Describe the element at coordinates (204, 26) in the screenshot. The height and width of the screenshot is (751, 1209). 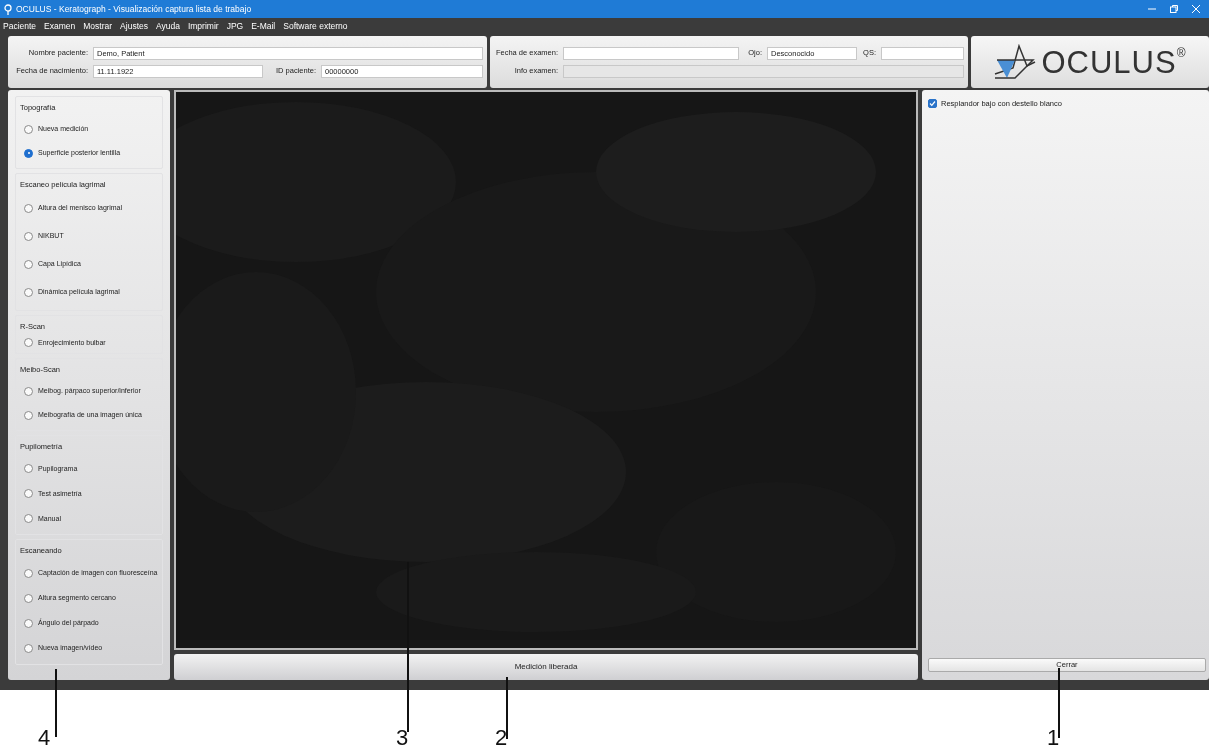
I see `menu-item: Imprimir` at that location.